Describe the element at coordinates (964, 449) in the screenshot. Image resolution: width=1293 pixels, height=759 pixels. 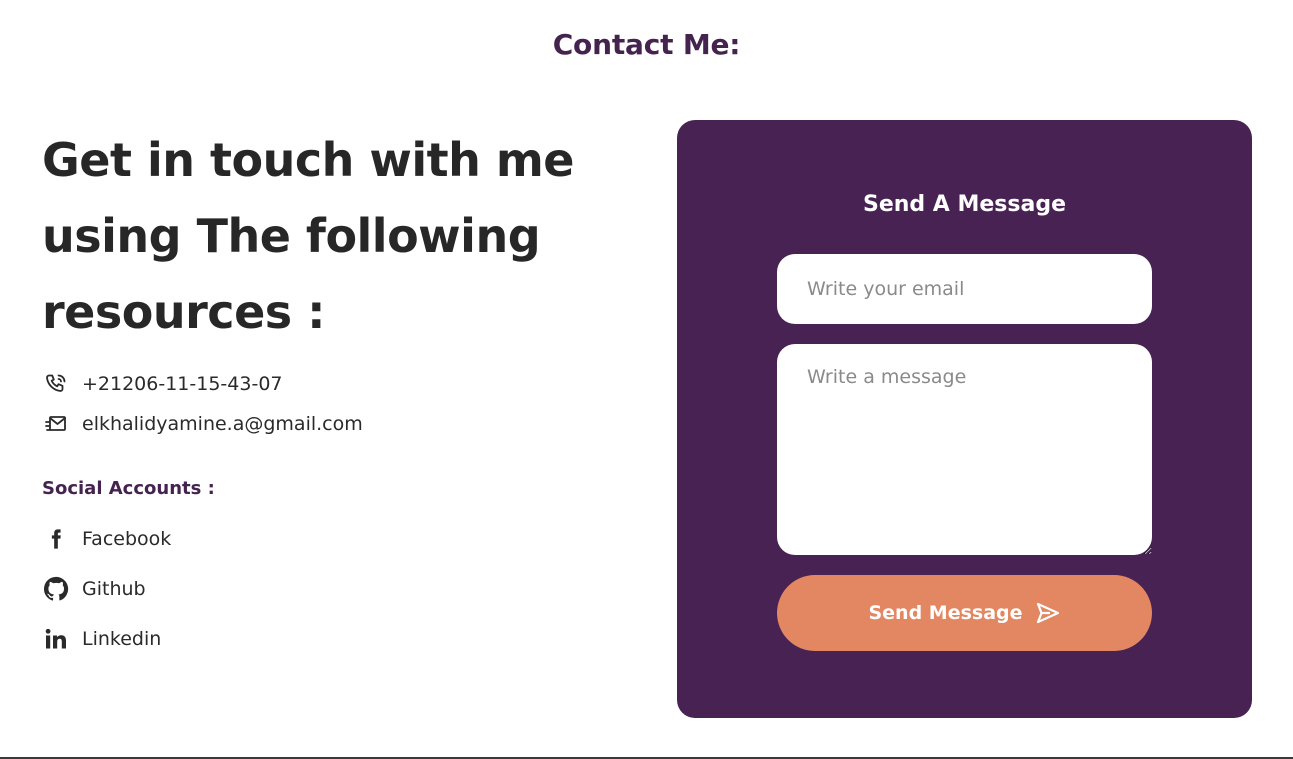
I see `message-input` at that location.